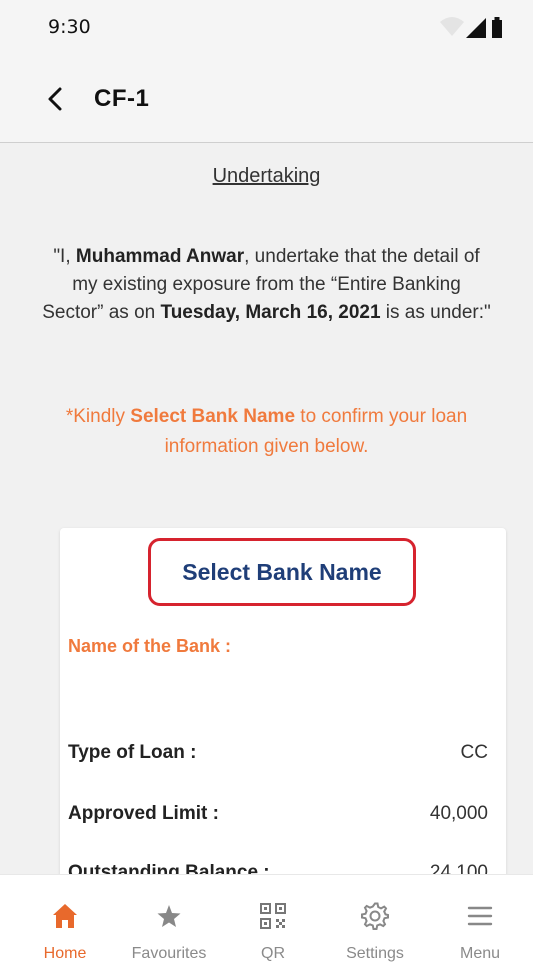 The width and height of the screenshot is (533, 967). Describe the element at coordinates (169, 916) in the screenshot. I see `star-icon` at that location.